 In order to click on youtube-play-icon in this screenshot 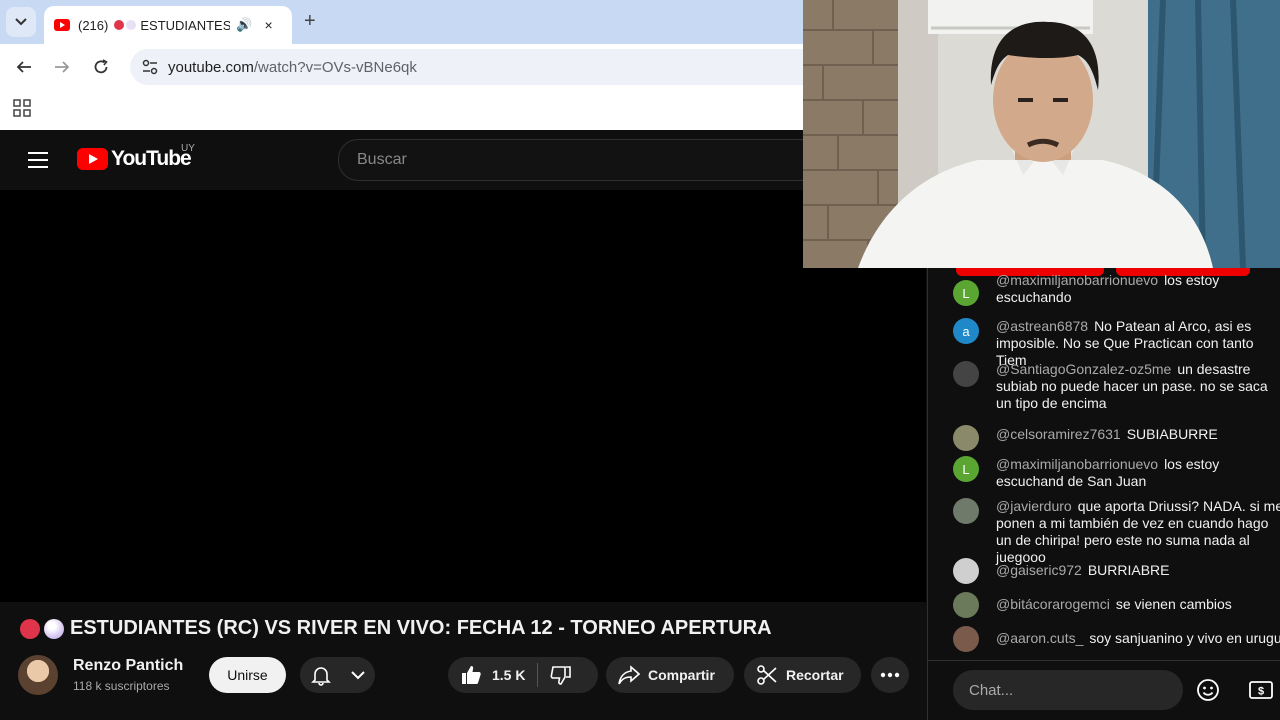, I will do `click(92, 159)`.